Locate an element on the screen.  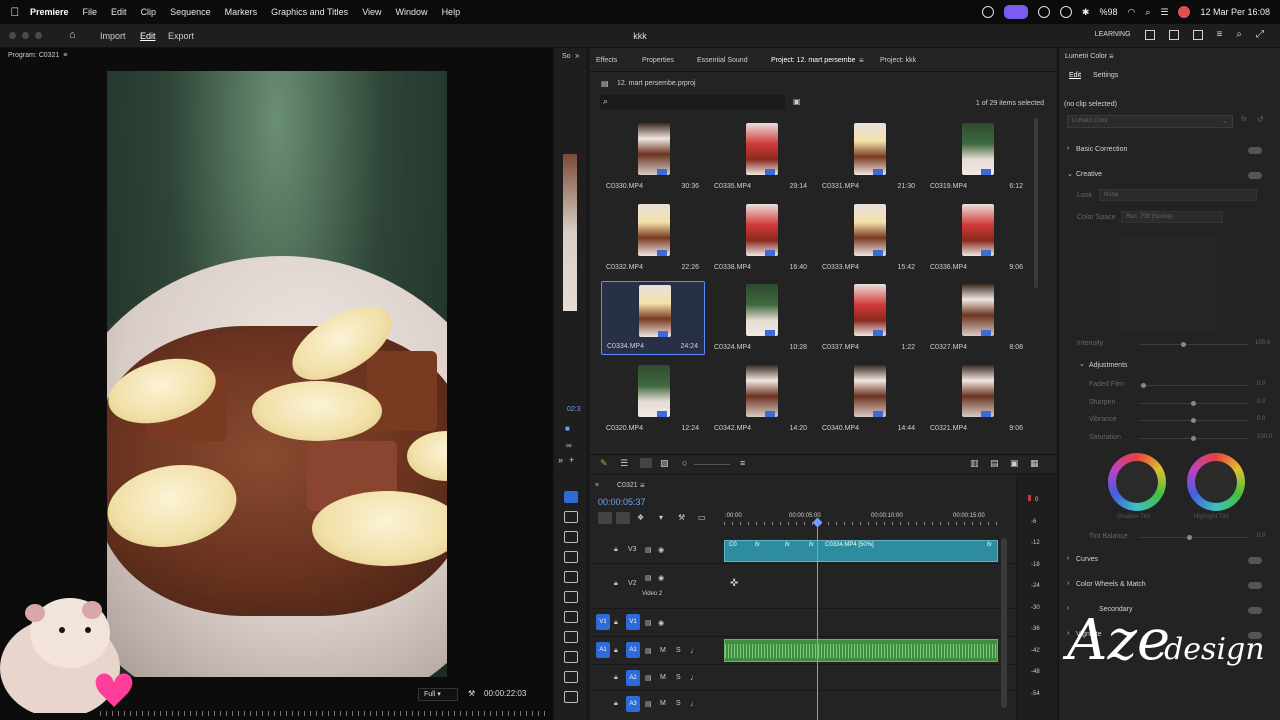
list-view-icon: ☰ is located at coordinates (624, 463).